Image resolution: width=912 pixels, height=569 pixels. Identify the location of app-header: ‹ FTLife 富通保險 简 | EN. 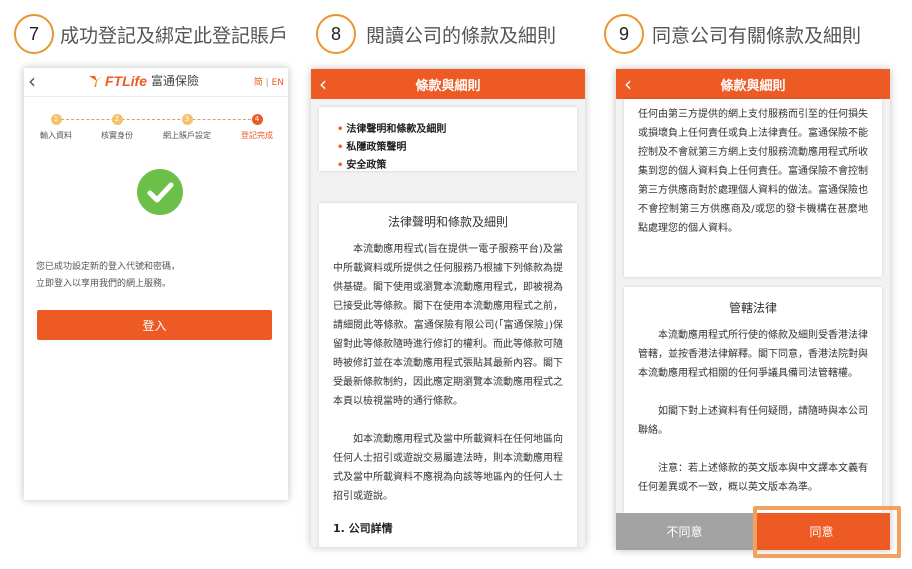
(156, 82).